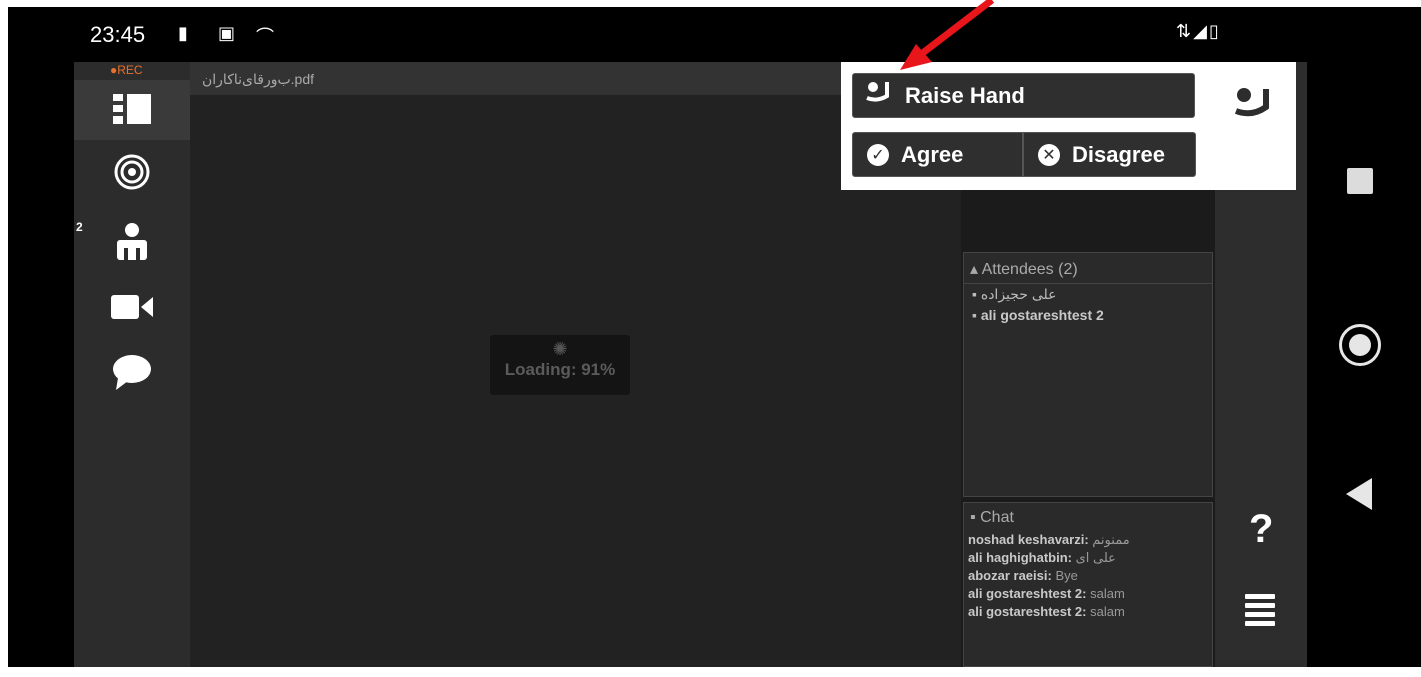 This screenshot has height=677, width=1421. Describe the element at coordinates (1088, 294) in the screenshot. I see `attendee-item: ▪ علی حجیزاده` at that location.